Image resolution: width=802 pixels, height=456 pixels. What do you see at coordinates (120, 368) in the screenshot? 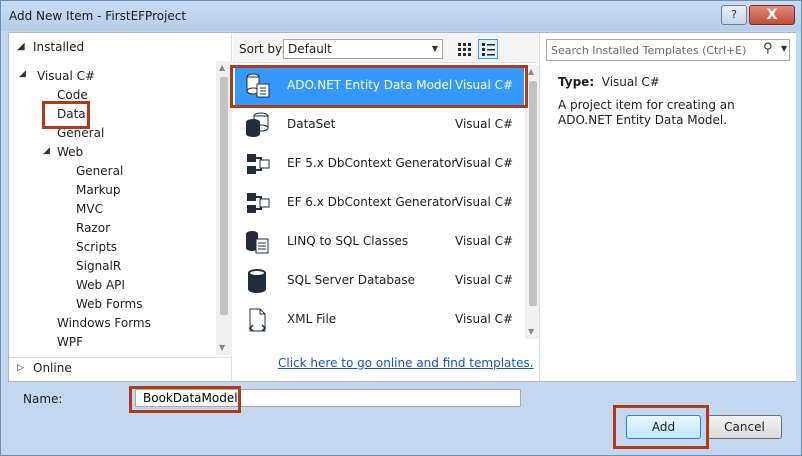
I see `online-section-header: ▷ Online` at bounding box center [120, 368].